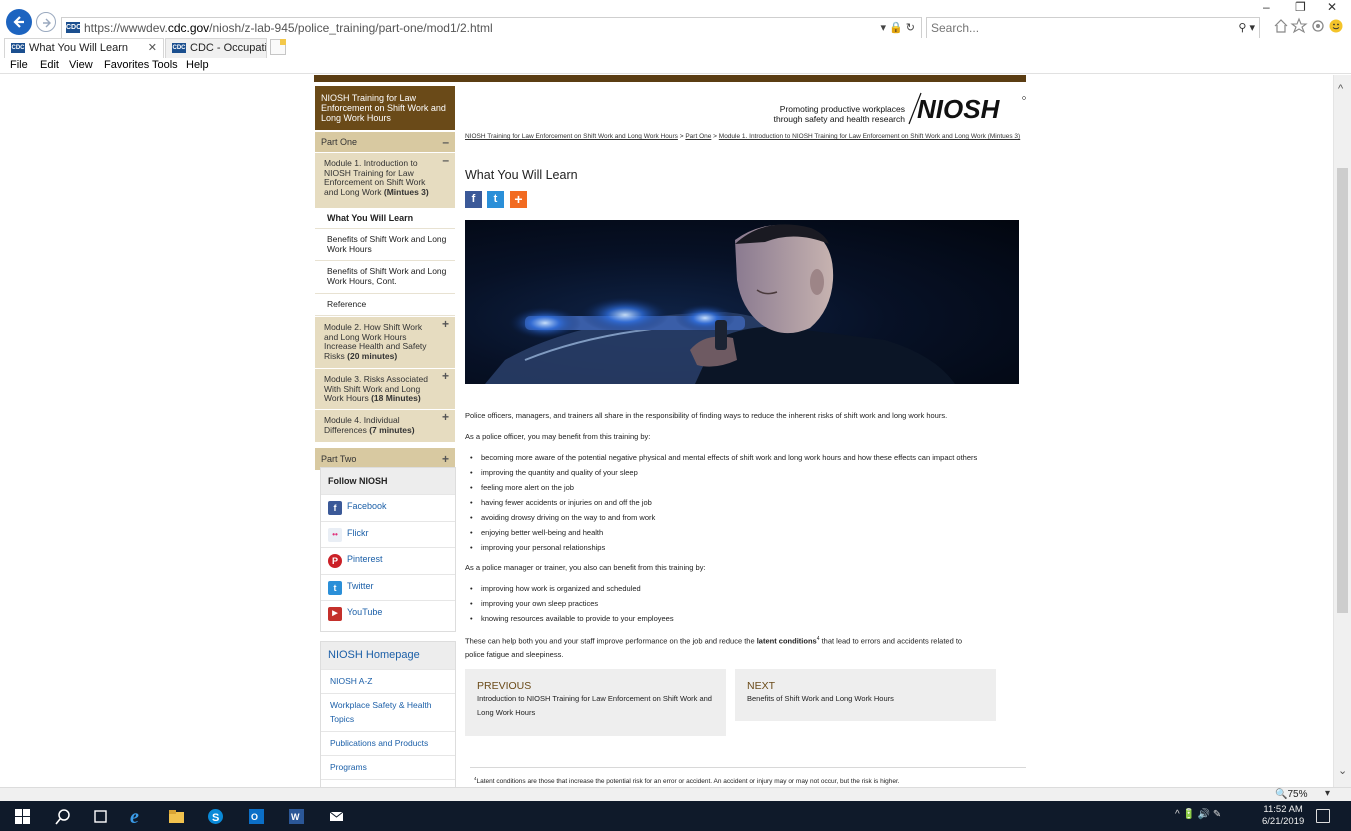 This screenshot has height=831, width=1351. I want to click on zoom-level: 🔍75%, so click(1291, 794).